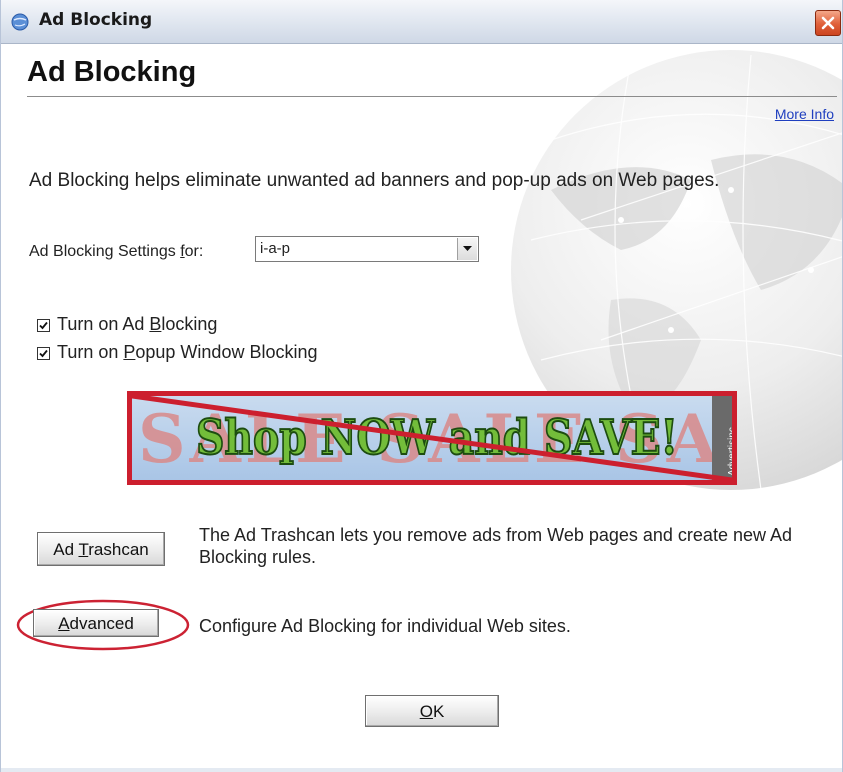 This screenshot has height=772, width=843. I want to click on title-bar: Ad Blocking, so click(421, 22).